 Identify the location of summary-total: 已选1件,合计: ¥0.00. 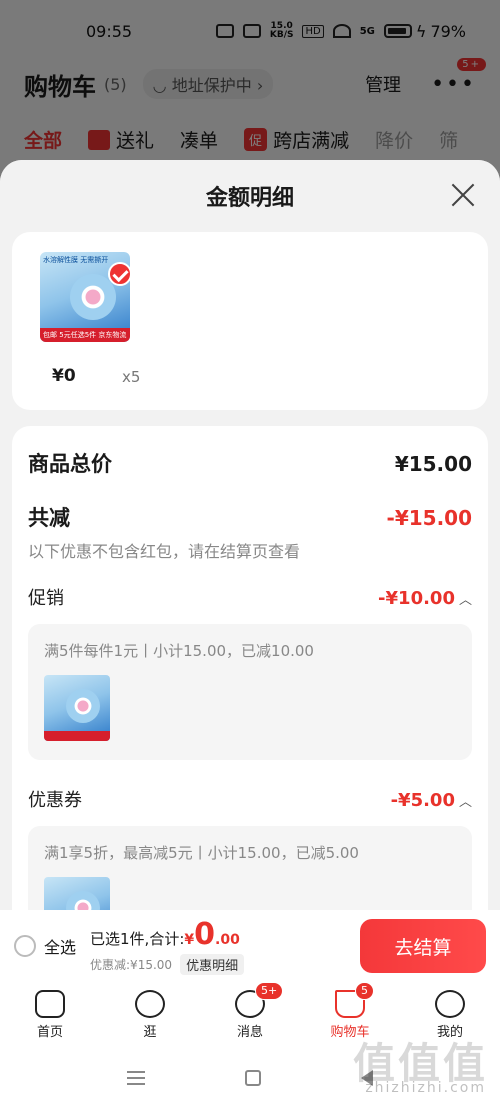
(167, 934).